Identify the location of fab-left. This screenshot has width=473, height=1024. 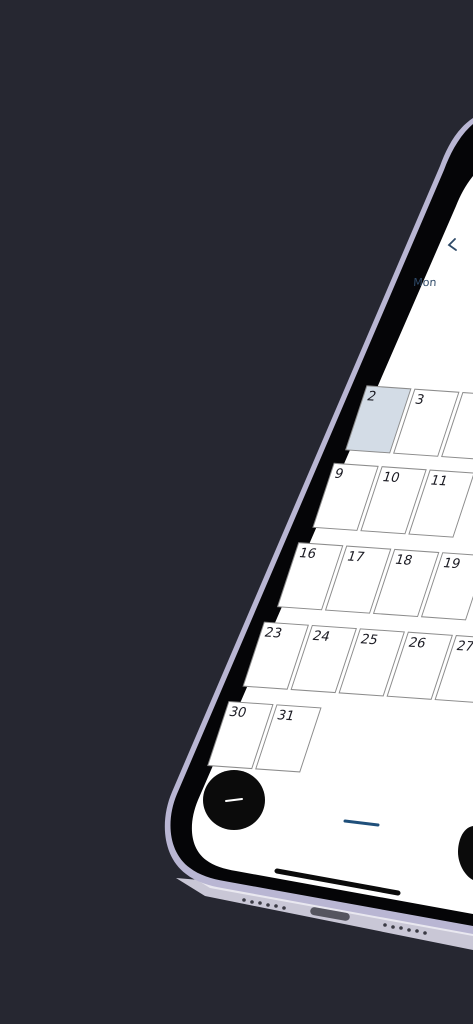
(234, 800).